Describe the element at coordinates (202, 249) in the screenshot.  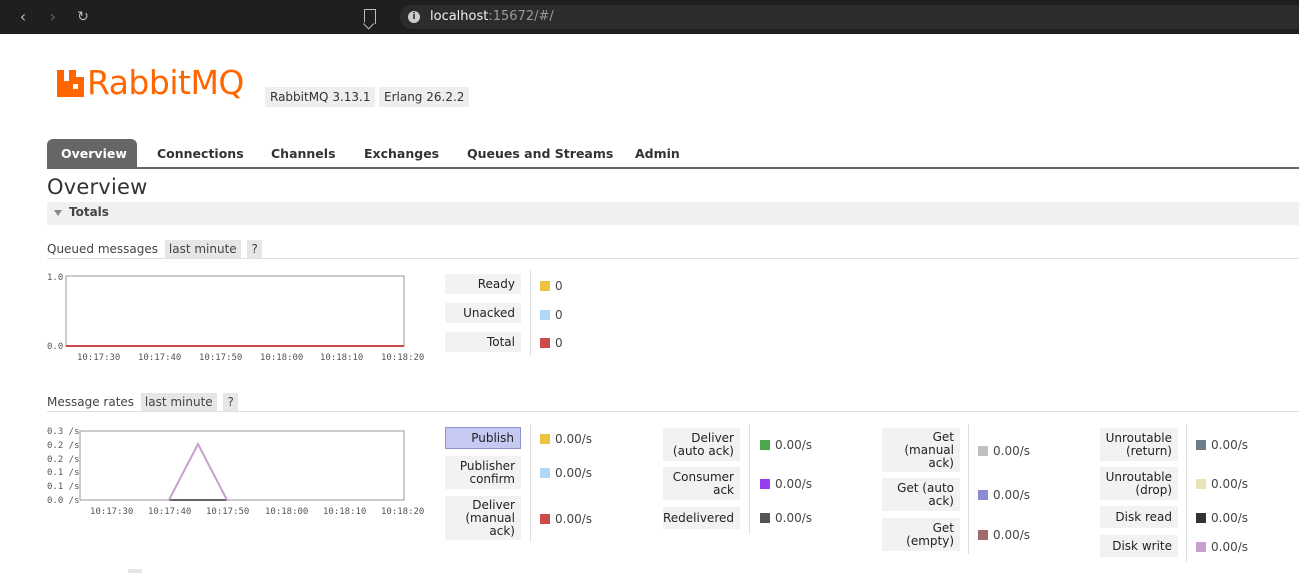
I see `queued-range-button: last minute` at that location.